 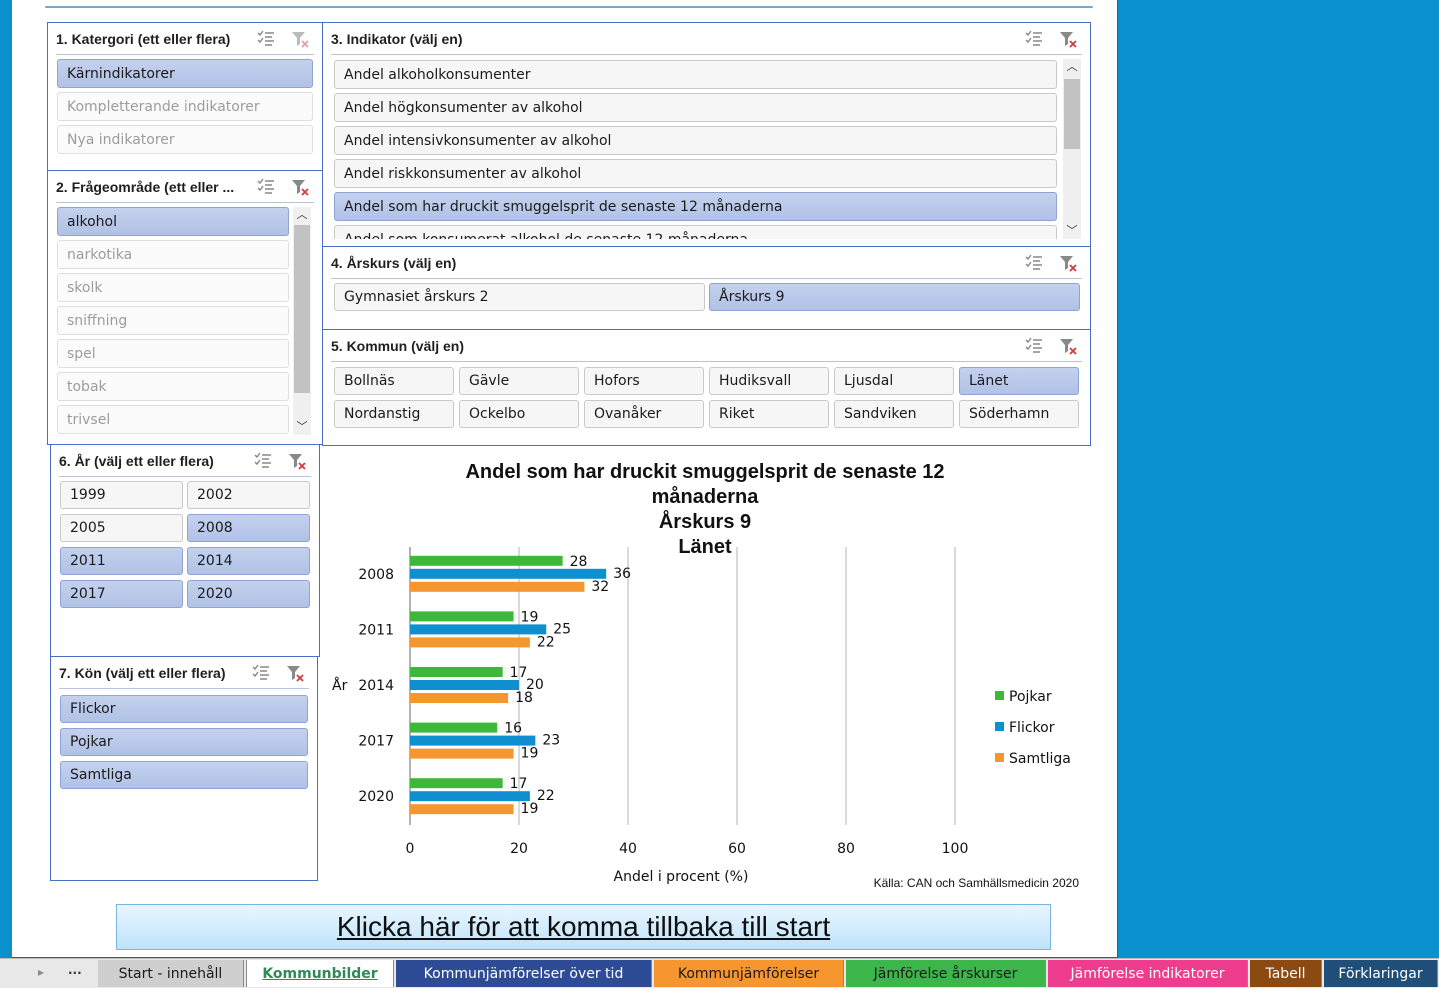 I want to click on slicer-title: 7. Kön (välj ett eller flera), so click(x=142, y=672).